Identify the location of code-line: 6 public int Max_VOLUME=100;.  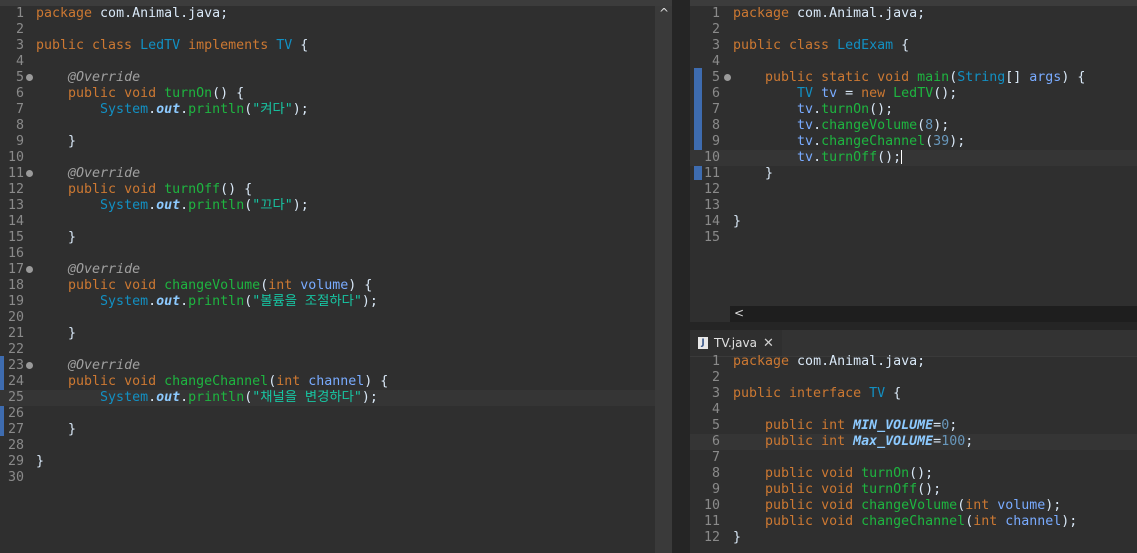
(913, 442).